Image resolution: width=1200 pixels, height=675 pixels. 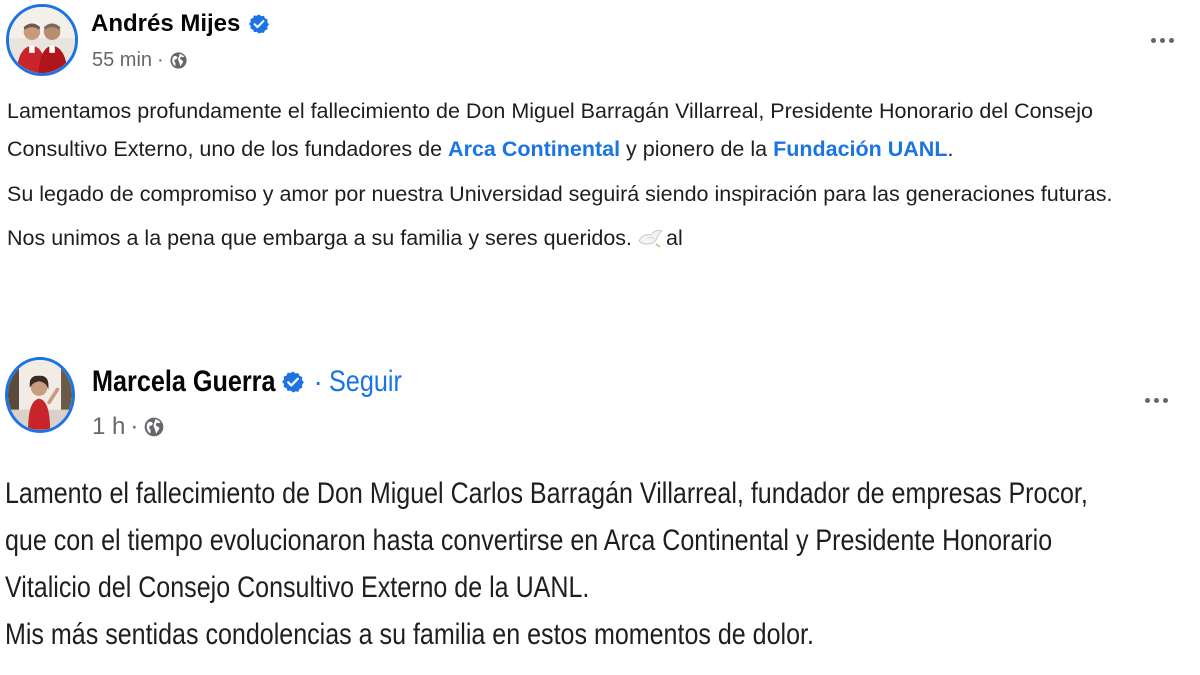 I want to click on paragraph-text: y pionero de la, so click(x=697, y=149).